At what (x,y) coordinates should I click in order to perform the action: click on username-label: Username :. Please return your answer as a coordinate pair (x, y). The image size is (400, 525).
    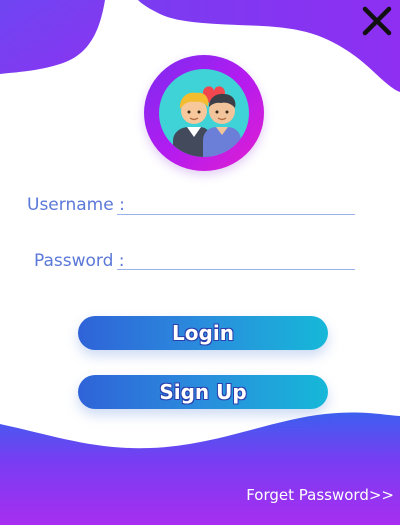
    Looking at the image, I should click on (76, 205).